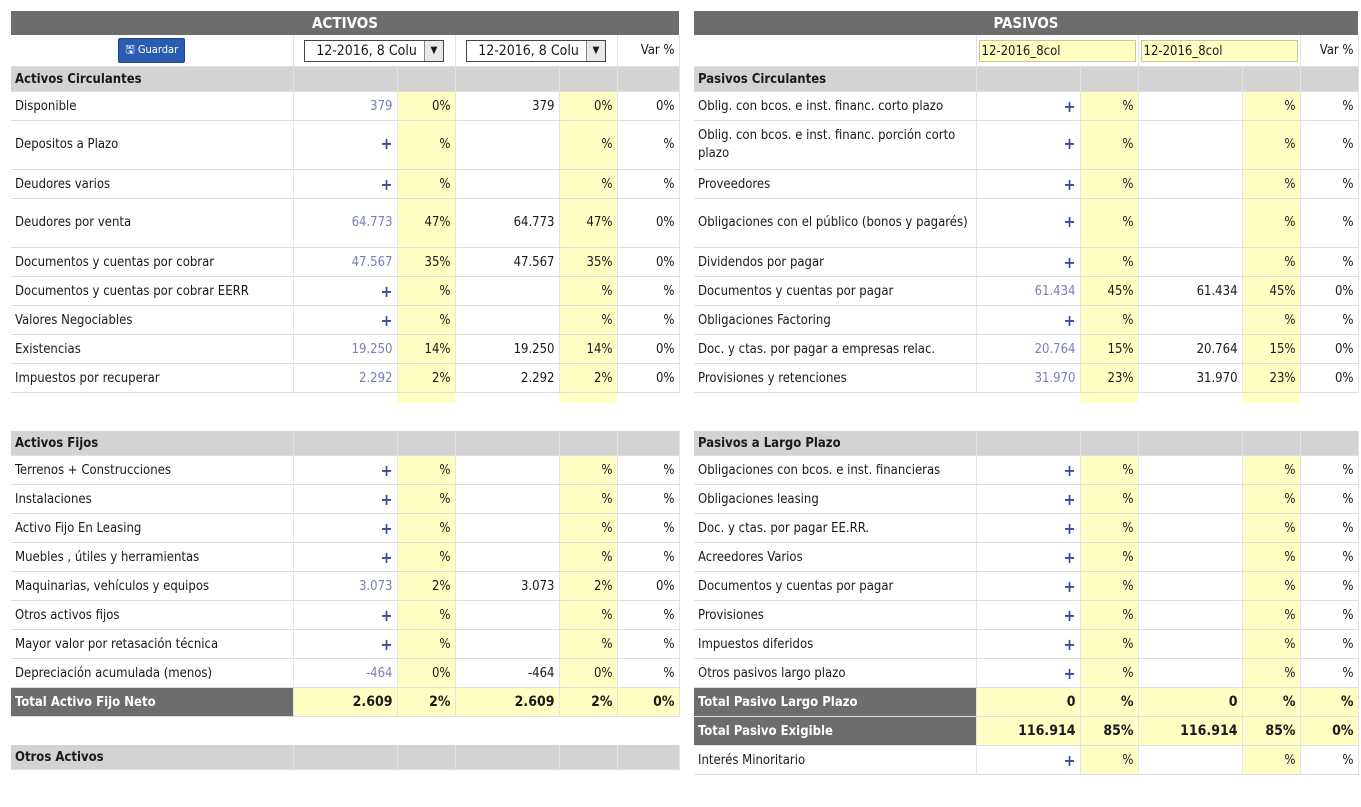 This screenshot has width=1361, height=807. What do you see at coordinates (1055, 349) in the screenshot?
I see `amount-value: 20.764` at bounding box center [1055, 349].